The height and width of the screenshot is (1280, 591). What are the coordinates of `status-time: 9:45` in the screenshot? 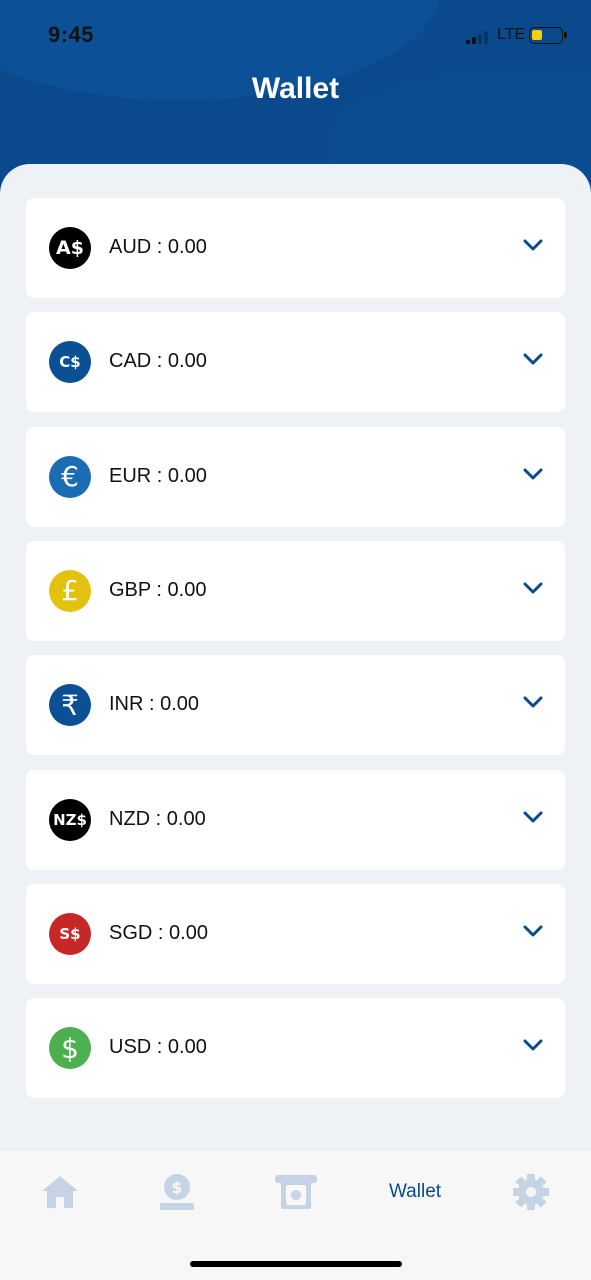 It's located at (71, 34).